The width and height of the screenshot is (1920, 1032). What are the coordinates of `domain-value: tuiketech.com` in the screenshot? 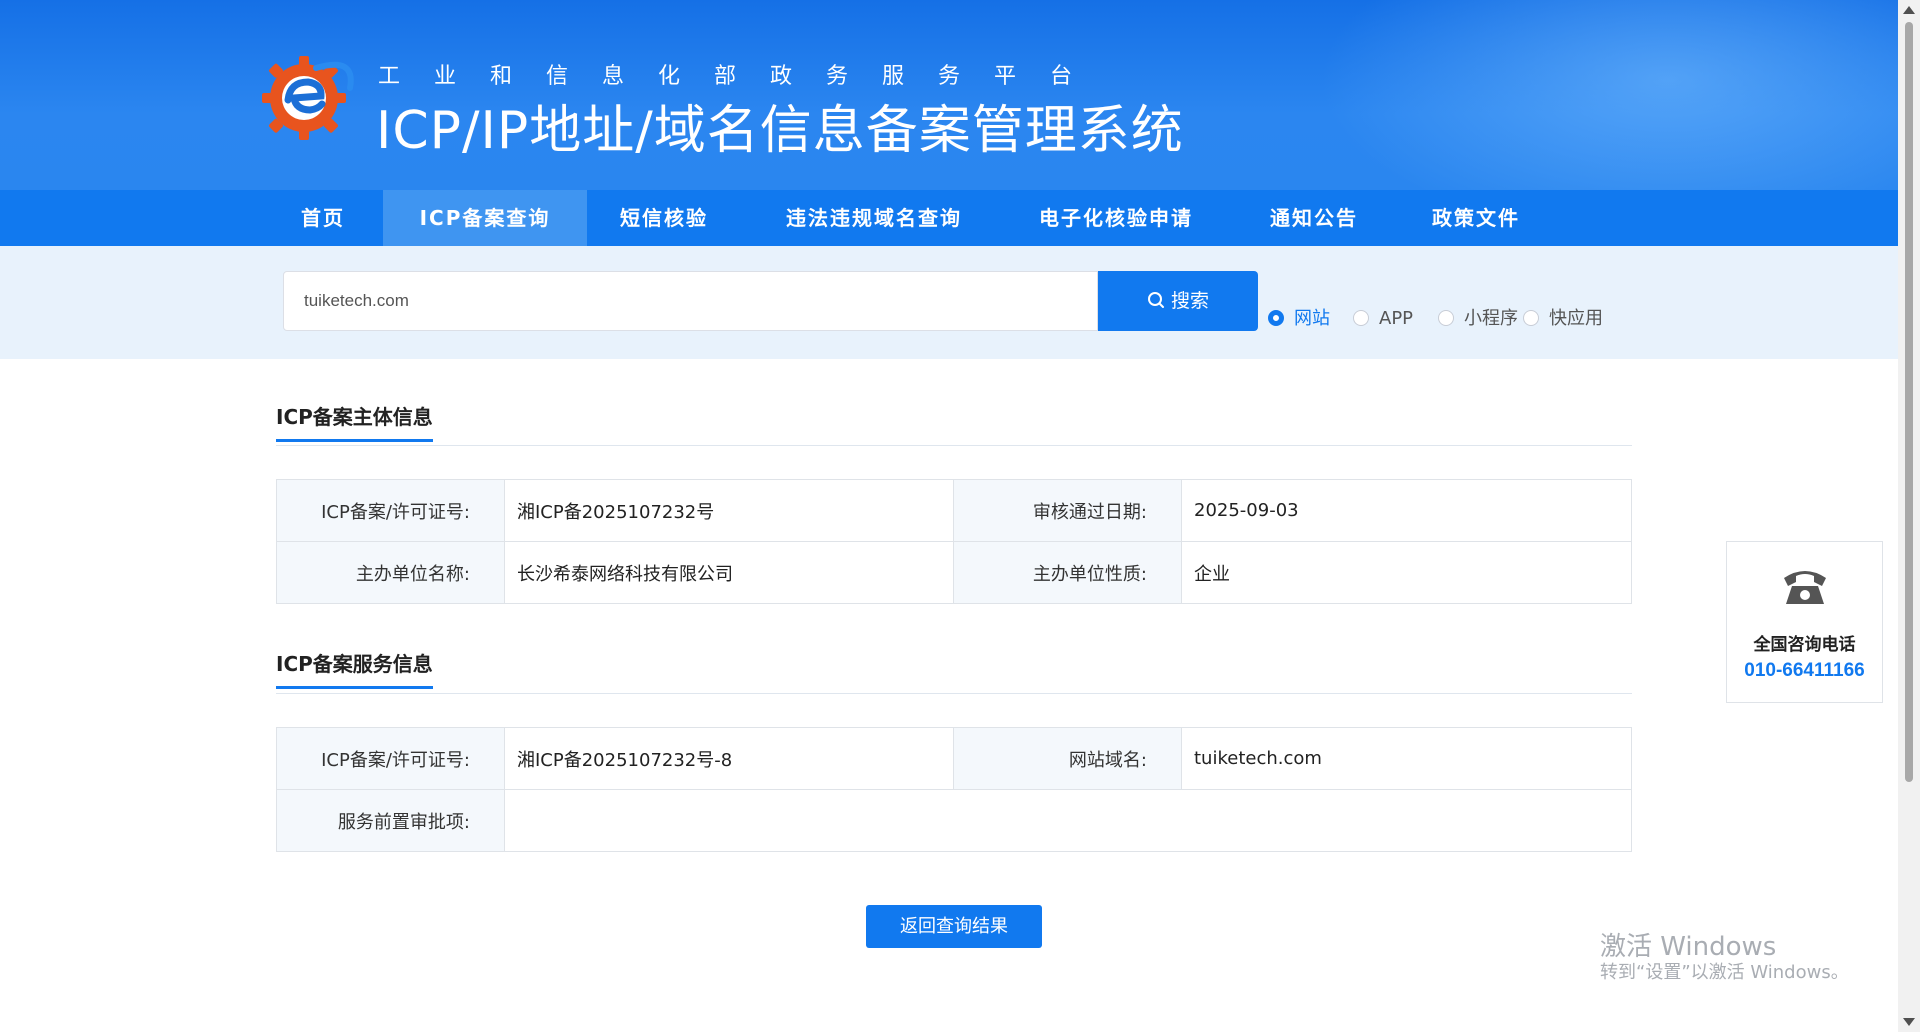 It's located at (1406, 758).